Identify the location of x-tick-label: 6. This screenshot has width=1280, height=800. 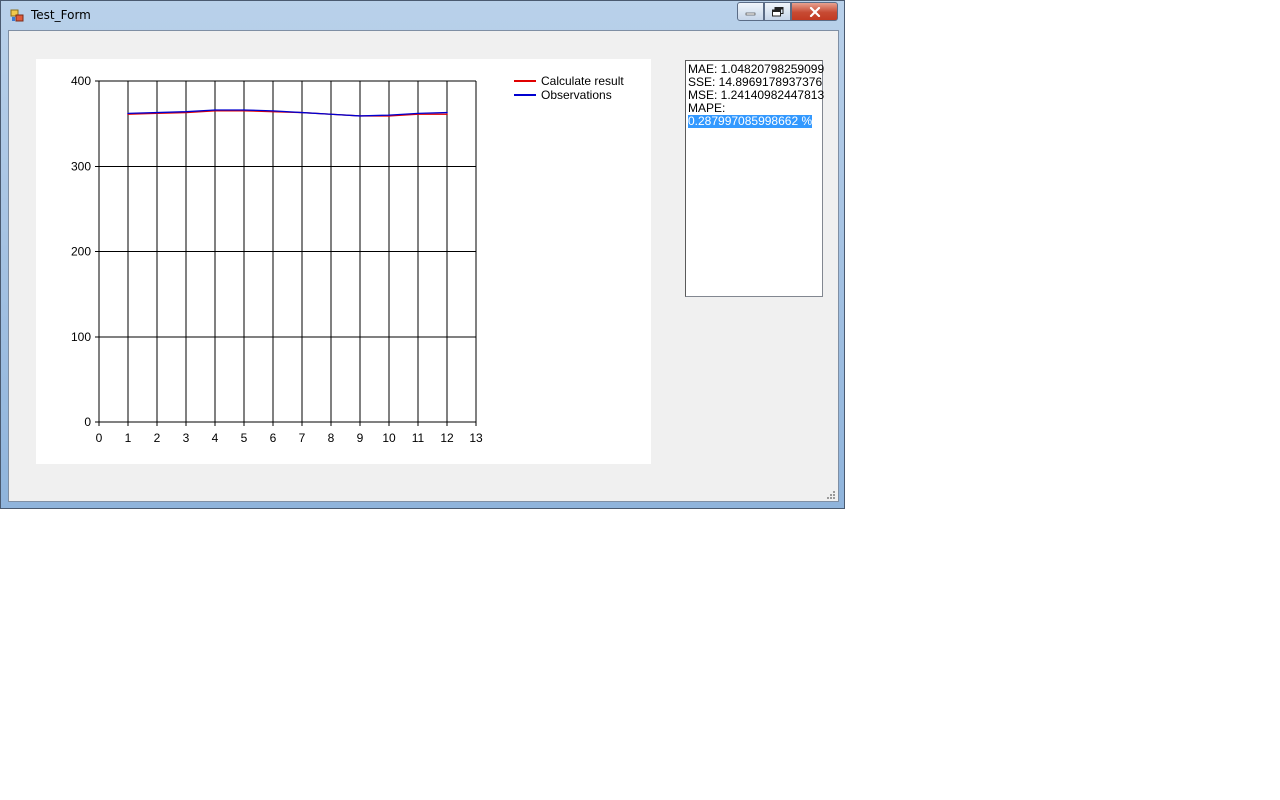
(273, 438).